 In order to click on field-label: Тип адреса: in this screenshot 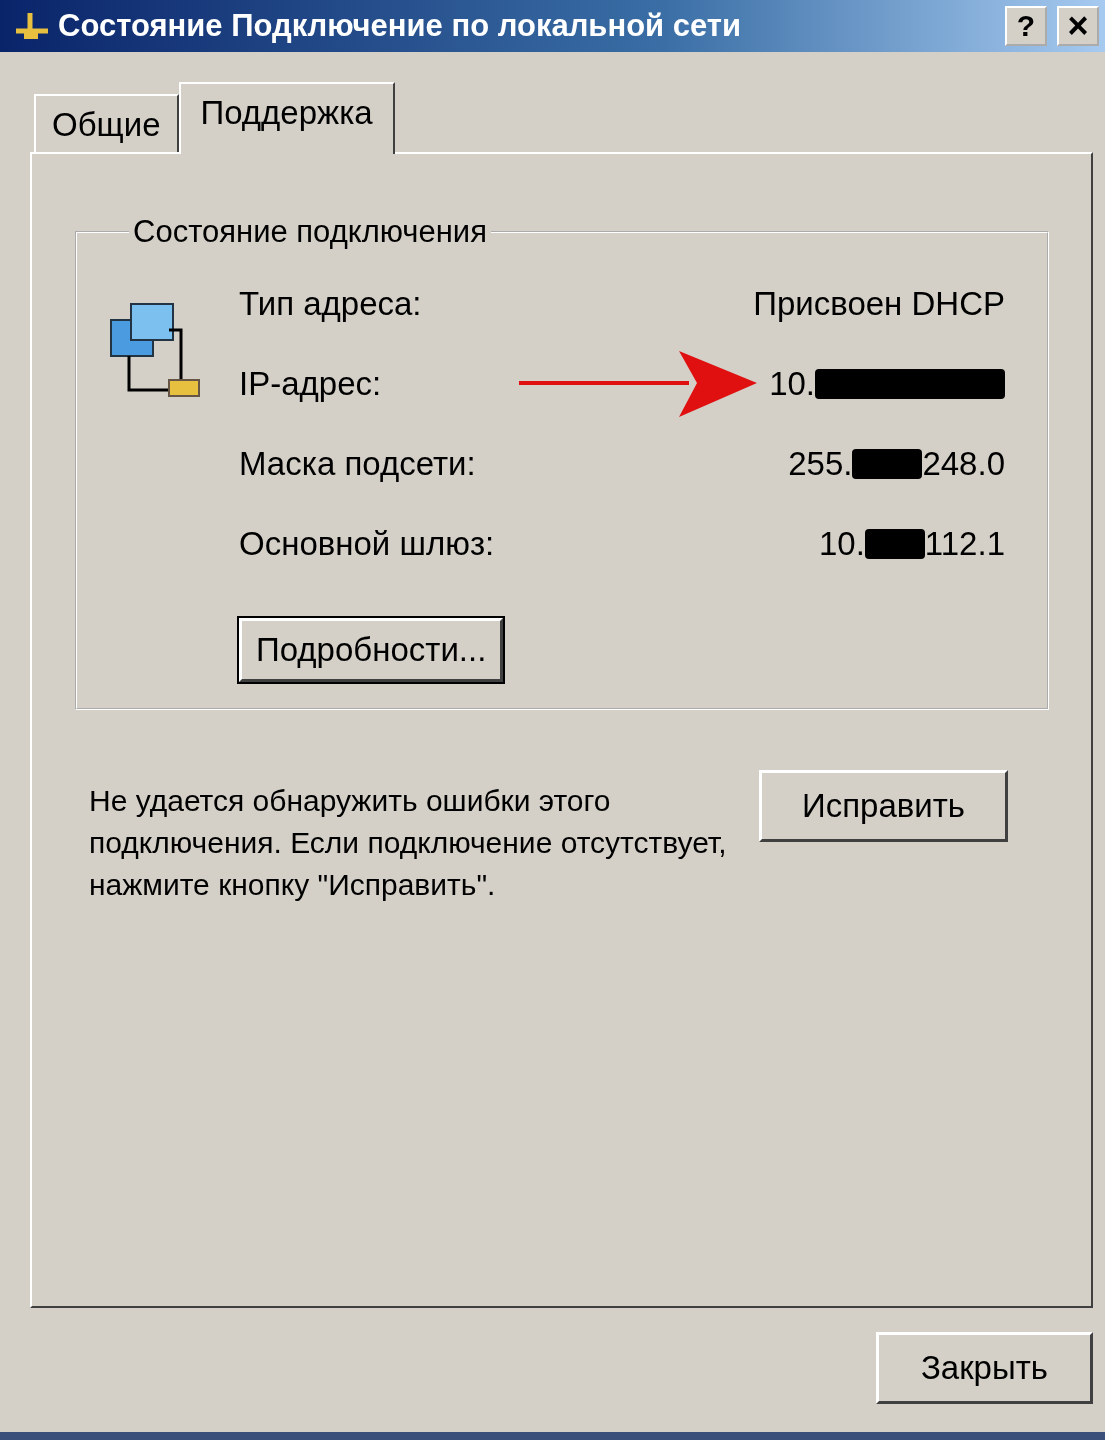, I will do `click(331, 304)`.